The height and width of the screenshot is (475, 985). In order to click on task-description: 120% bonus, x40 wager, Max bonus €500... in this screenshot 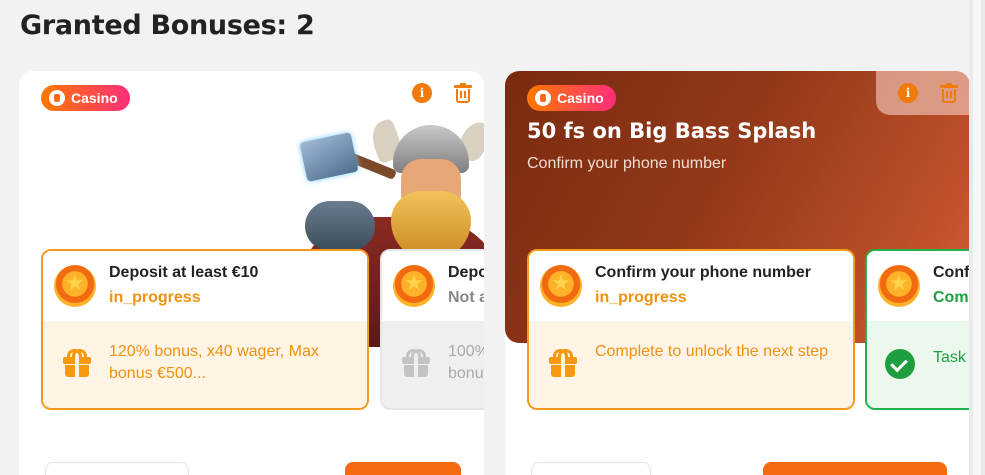, I will do `click(214, 362)`.